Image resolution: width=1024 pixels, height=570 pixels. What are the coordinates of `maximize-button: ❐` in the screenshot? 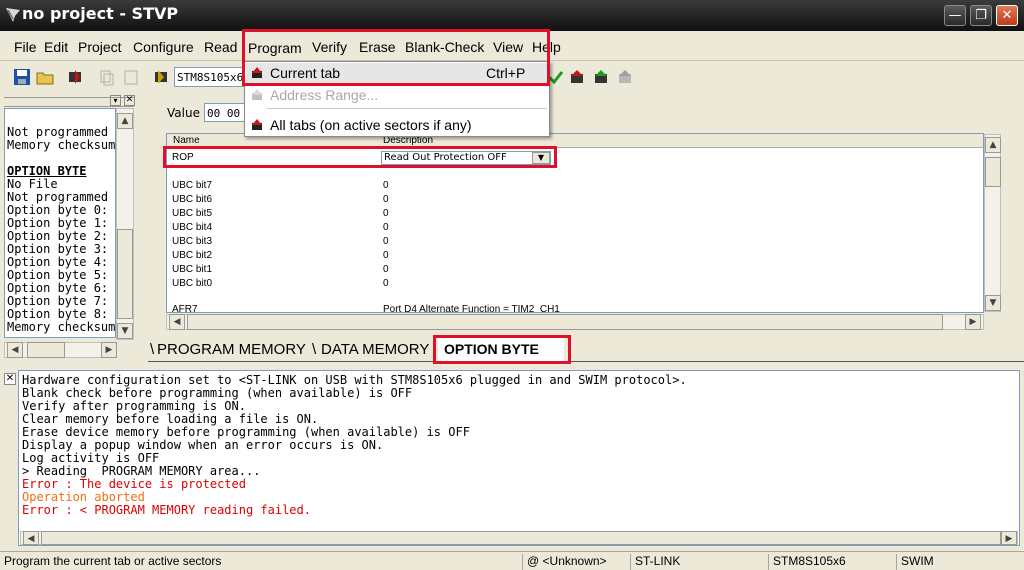 It's located at (981, 15).